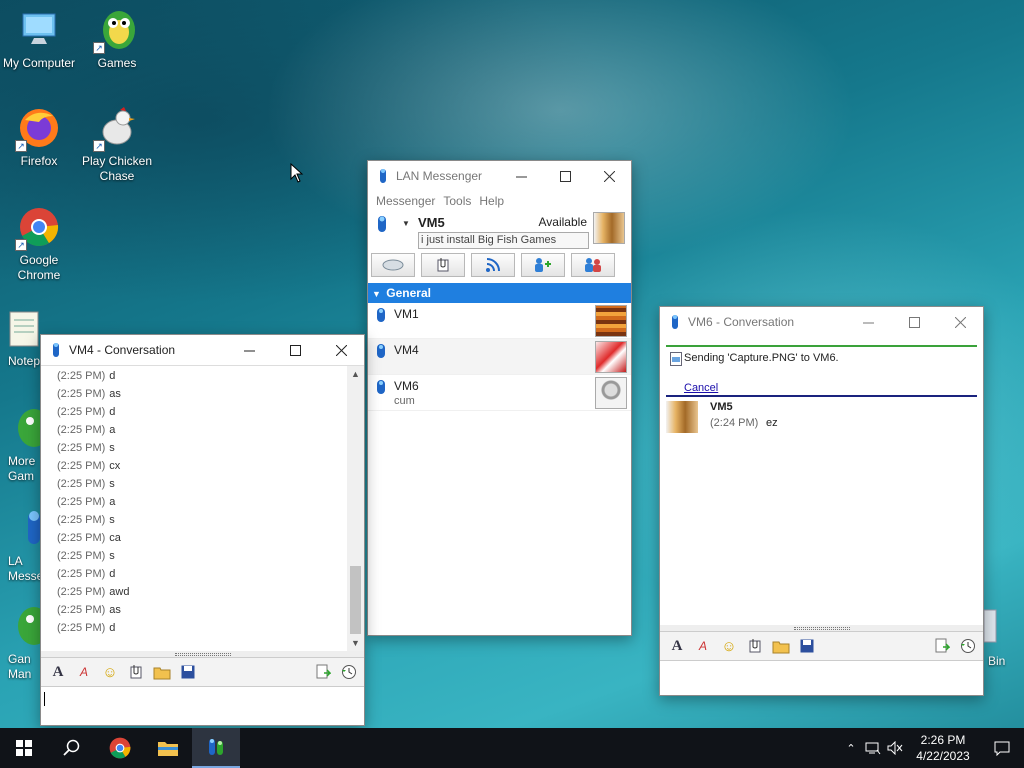 Image resolution: width=1024 pixels, height=768 pixels. I want to click on message-text: s, so click(112, 520).